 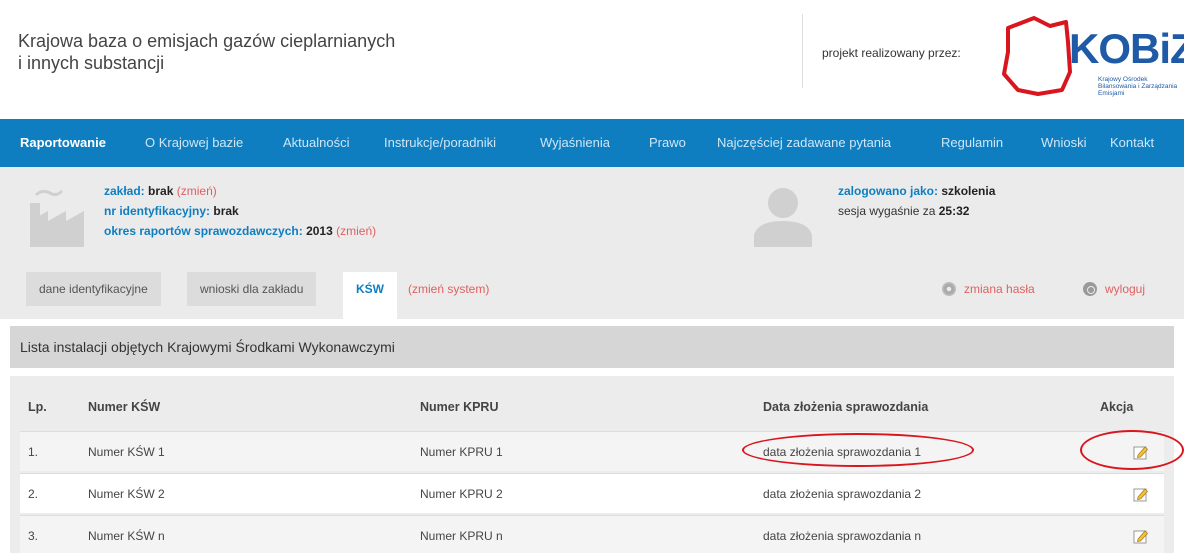 What do you see at coordinates (1090, 289) in the screenshot?
I see `power-icon` at bounding box center [1090, 289].